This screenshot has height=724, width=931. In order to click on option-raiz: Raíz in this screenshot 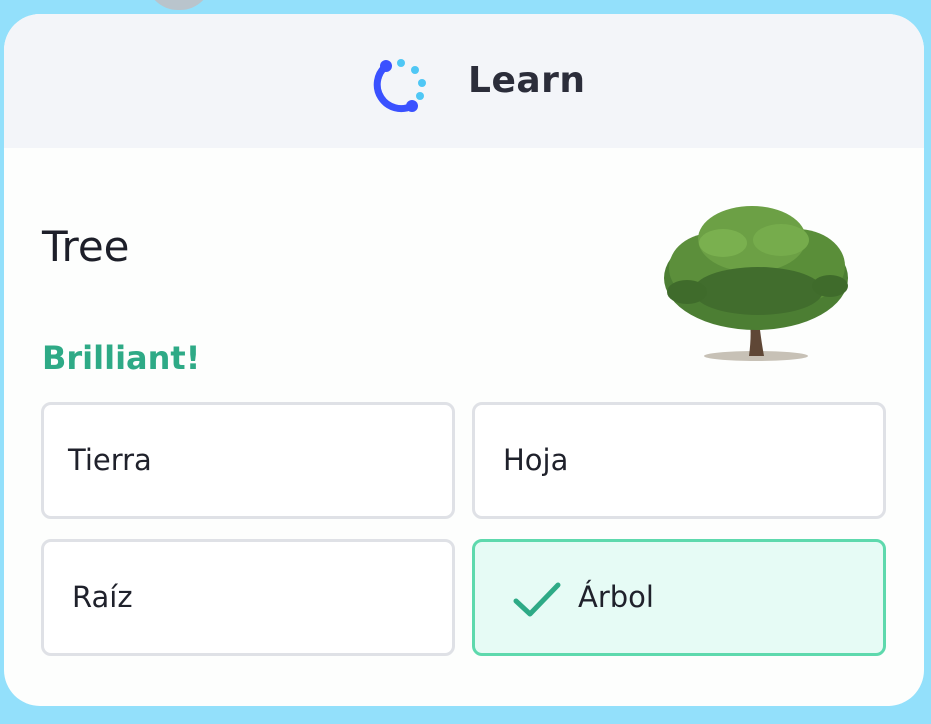, I will do `click(248, 597)`.